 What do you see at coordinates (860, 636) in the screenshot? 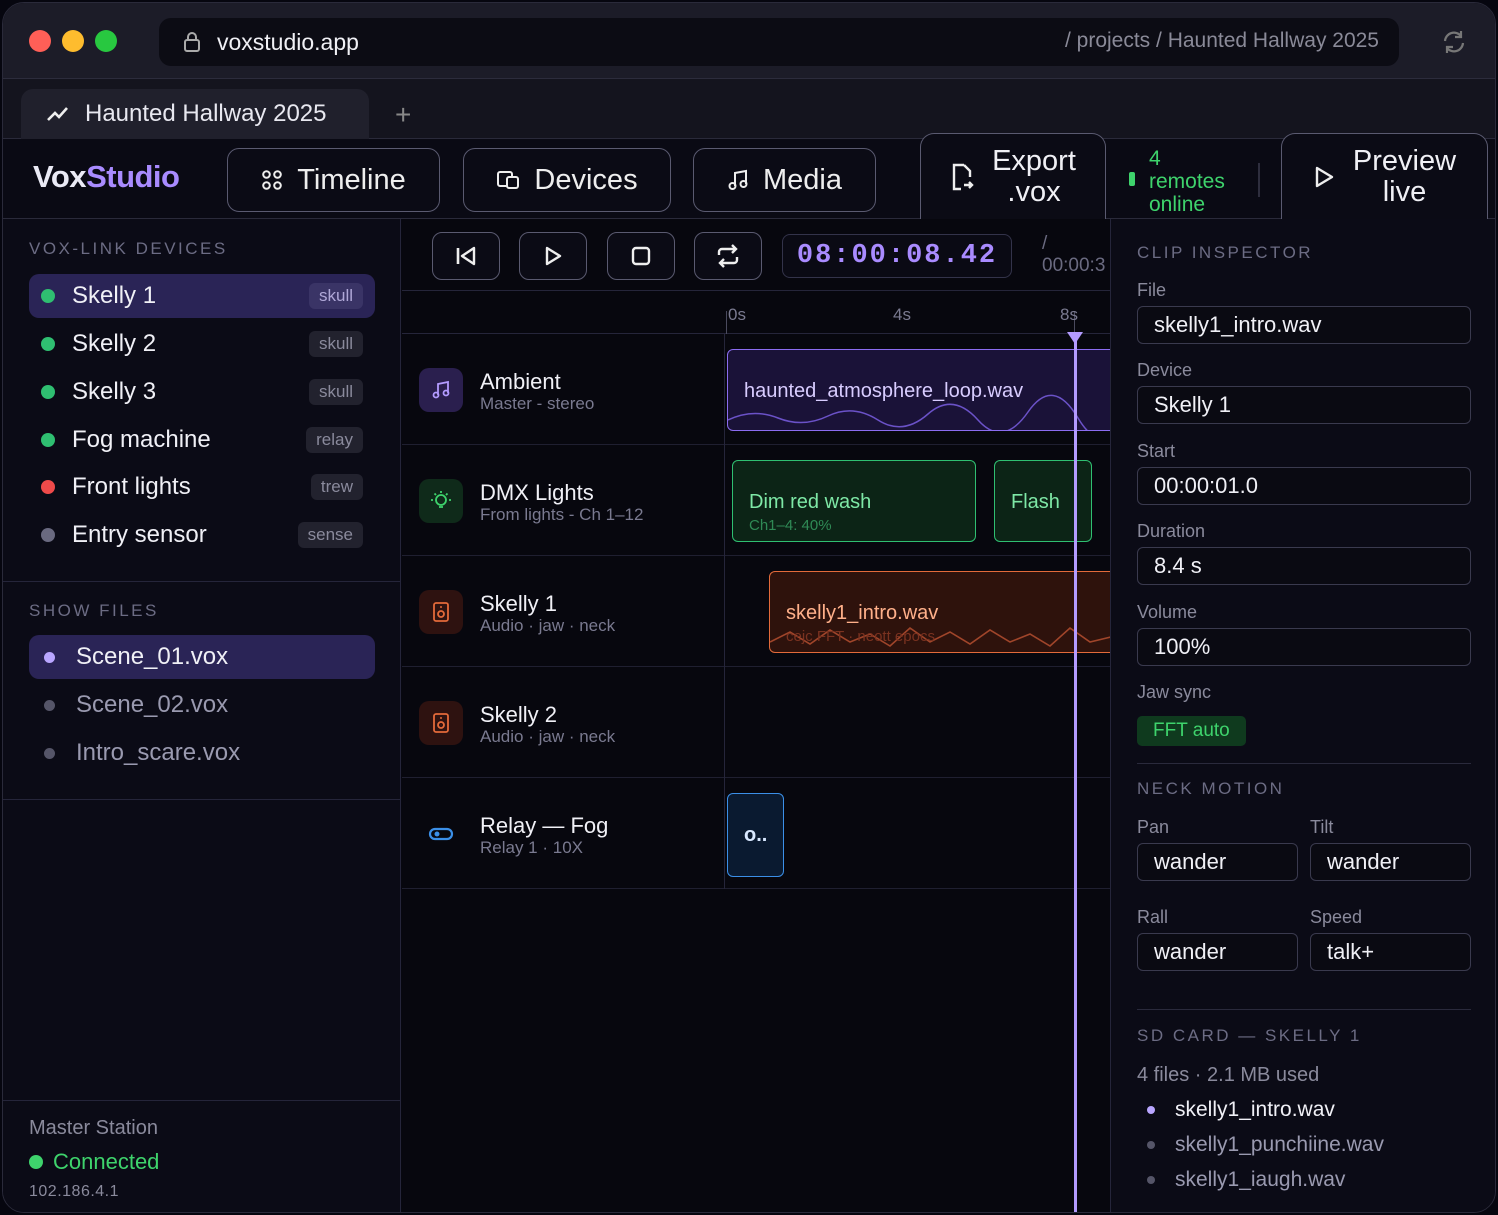
I see `clip-subtitle: cejc FFT · neott epocs` at bounding box center [860, 636].